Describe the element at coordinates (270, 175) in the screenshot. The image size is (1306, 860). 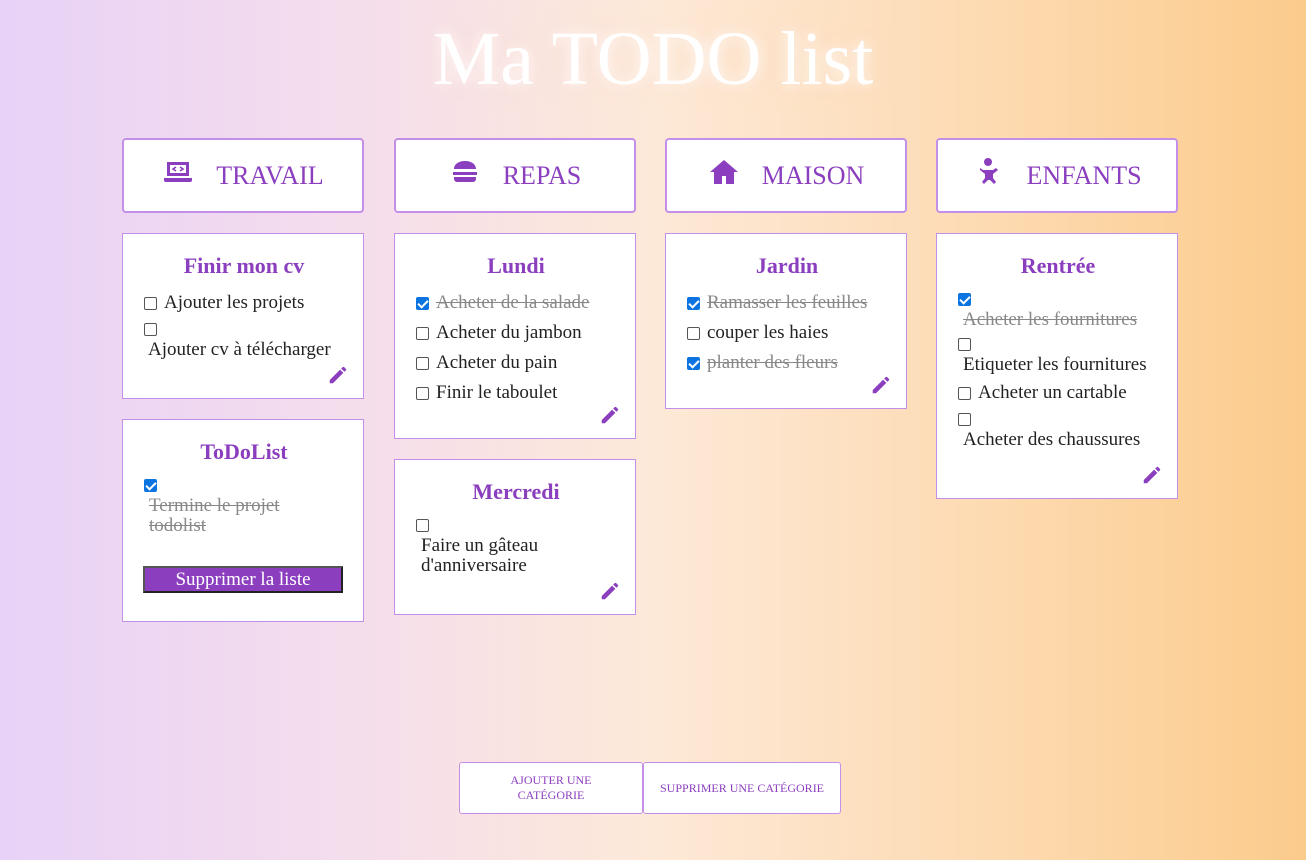
I see `category-label: TRAVAIL` at that location.